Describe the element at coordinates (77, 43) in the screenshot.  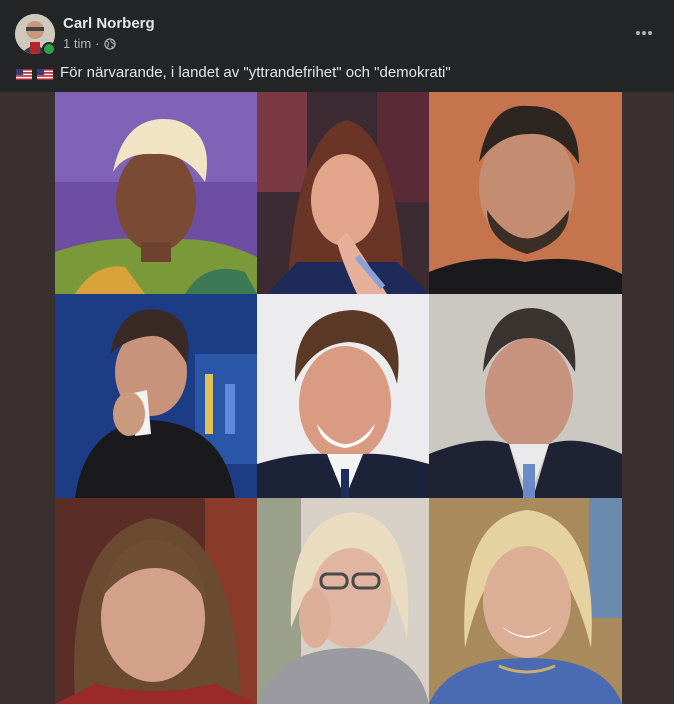
I see `post-timestamp: 1 tim` at that location.